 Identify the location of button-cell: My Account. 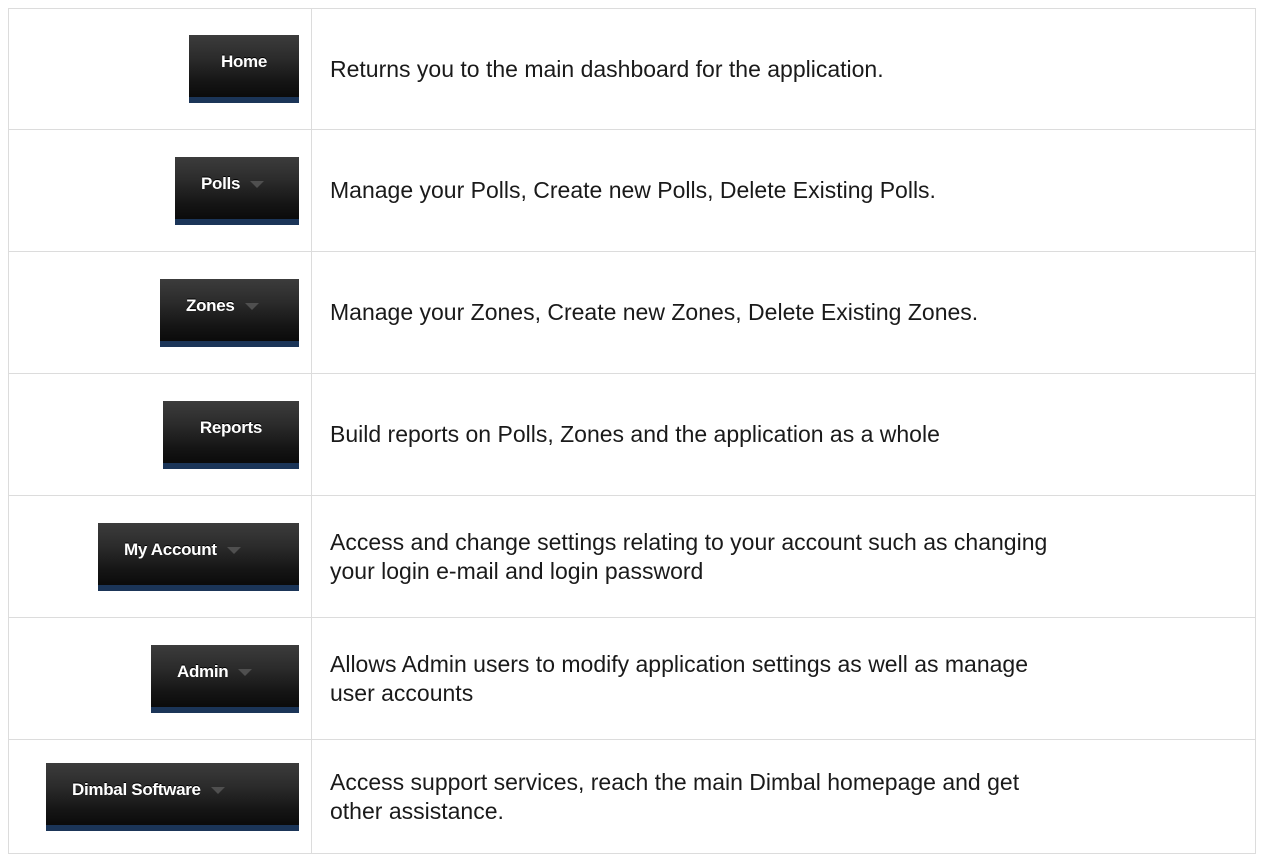
(160, 556).